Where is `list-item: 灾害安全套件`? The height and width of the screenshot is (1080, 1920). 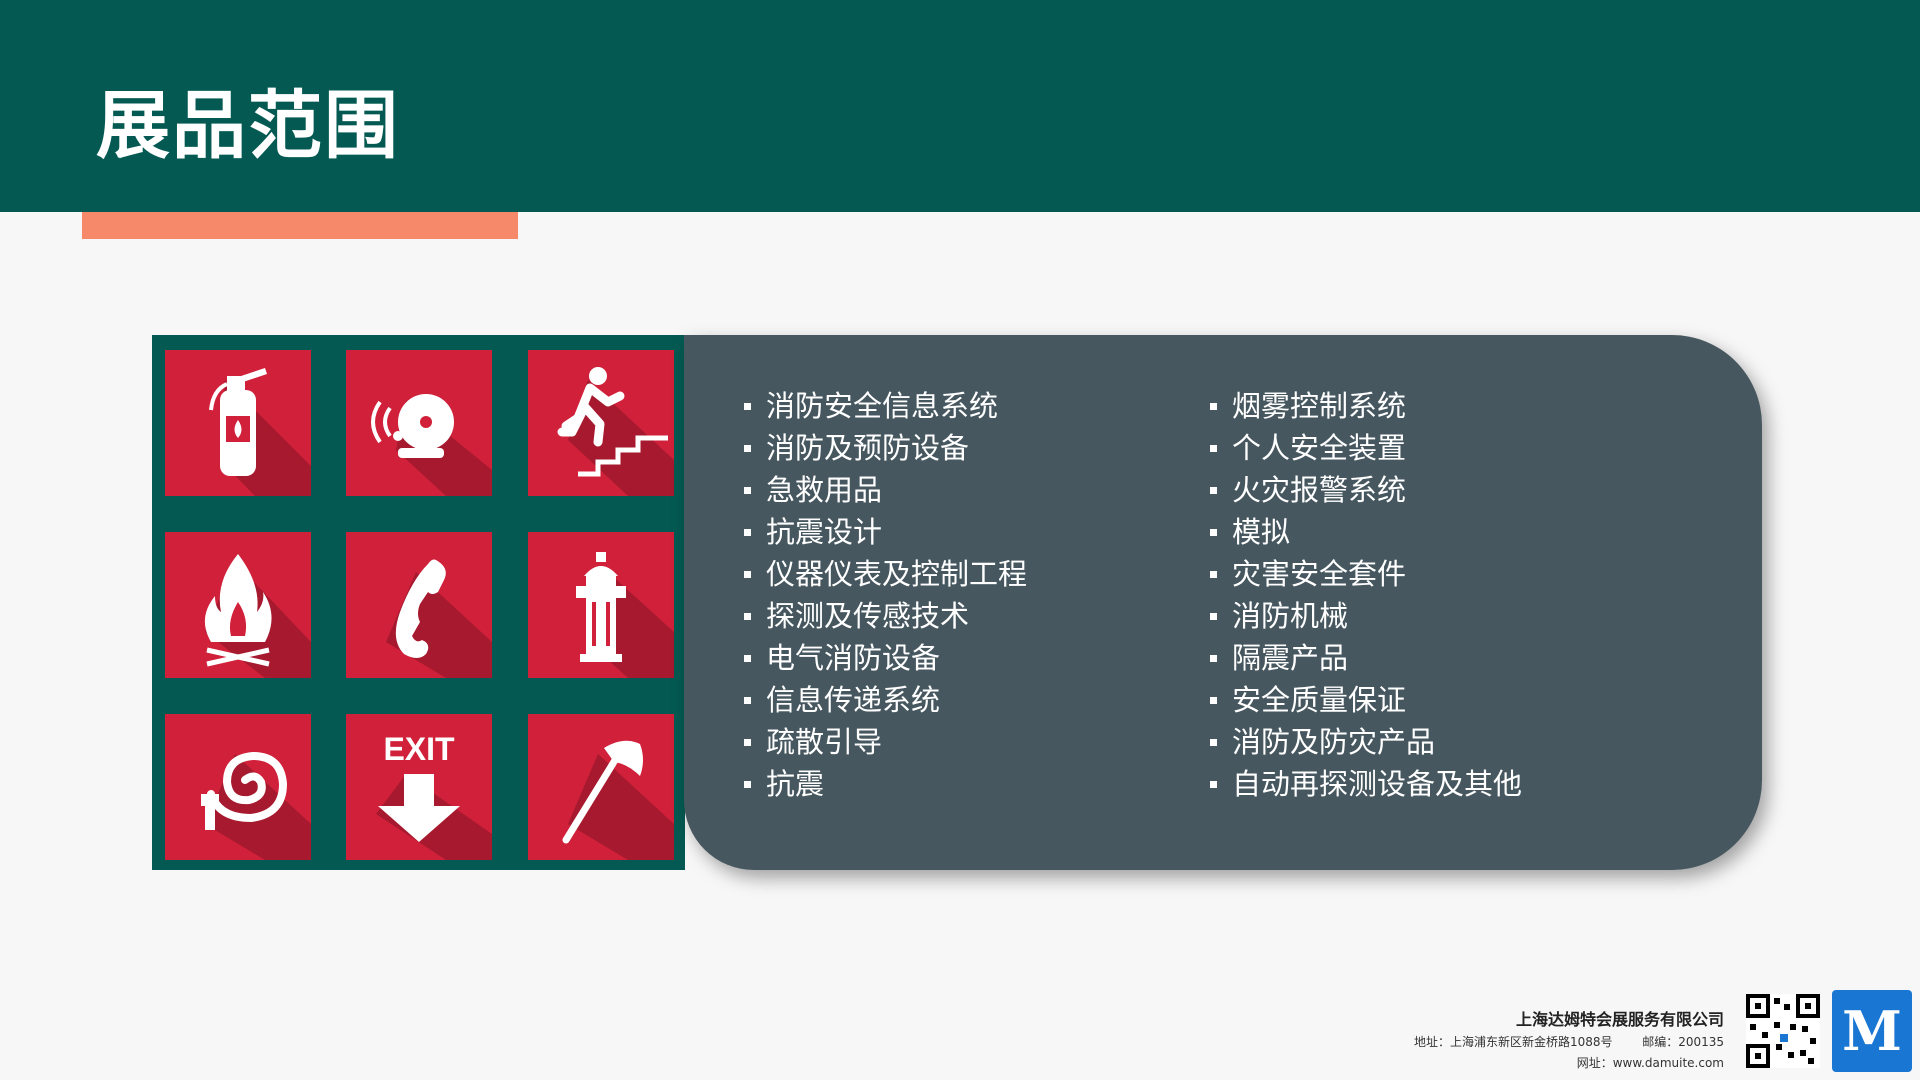 list-item: 灾害安全套件 is located at coordinates (1365, 574).